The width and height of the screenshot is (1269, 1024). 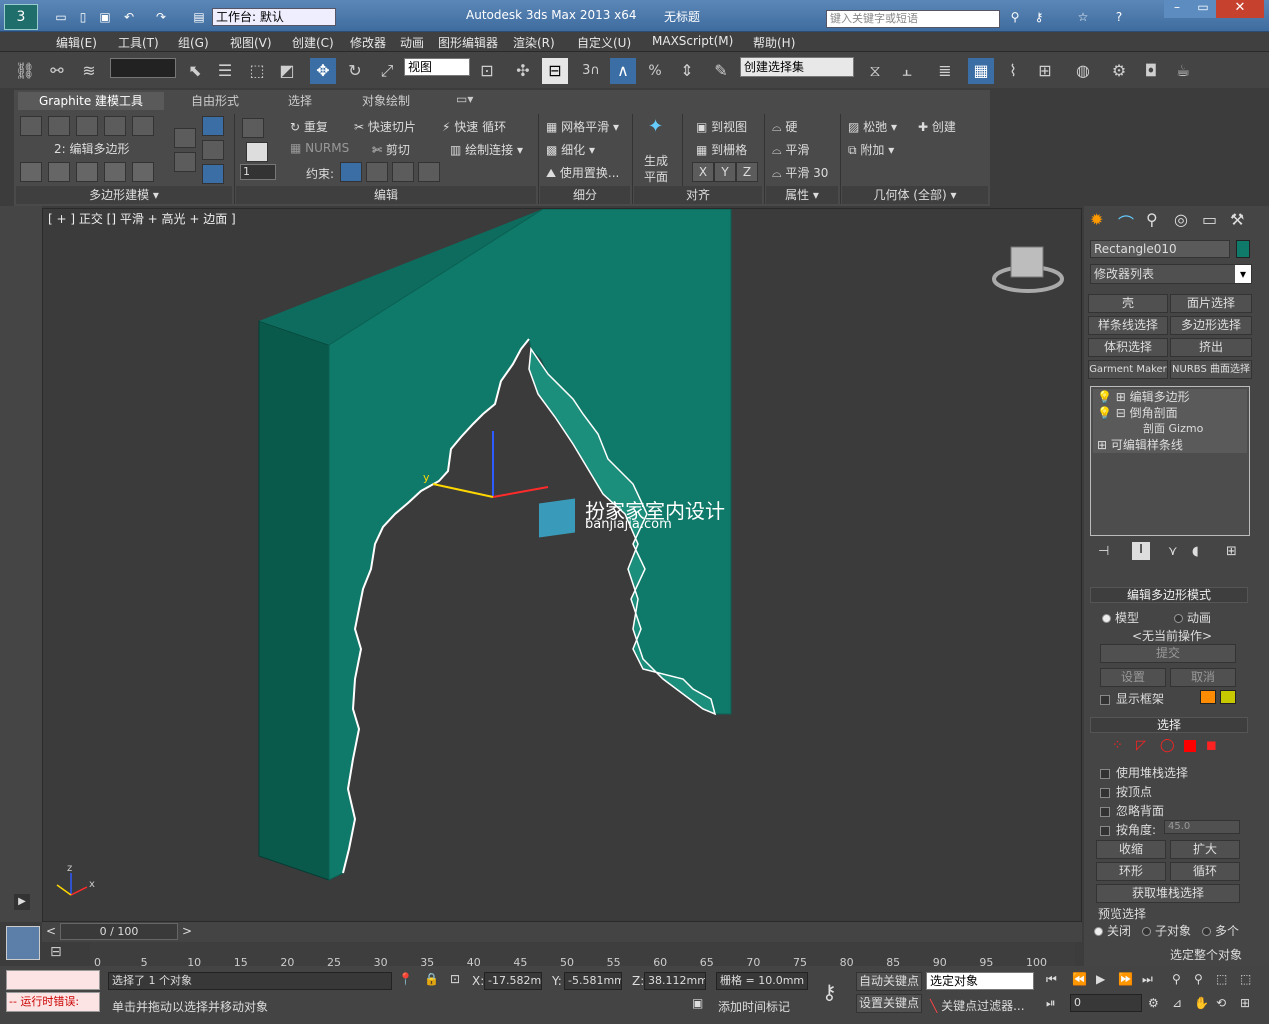 What do you see at coordinates (1103, 551) in the screenshot?
I see `pin-stack-icon: ⊣` at bounding box center [1103, 551].